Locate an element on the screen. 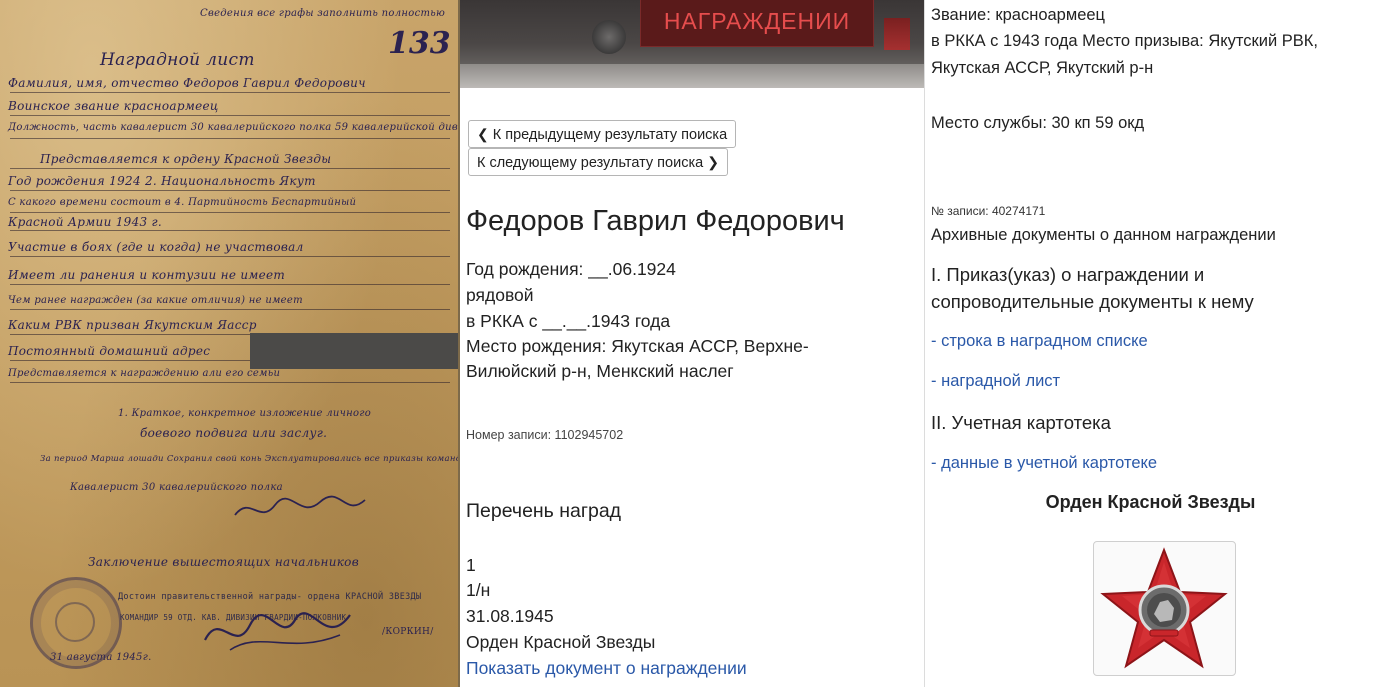  award-date: 31.08.1945 is located at coordinates (510, 616).